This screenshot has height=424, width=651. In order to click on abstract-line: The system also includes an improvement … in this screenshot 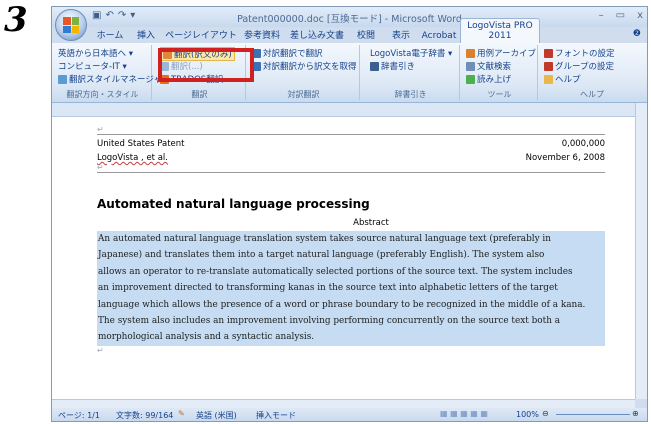, I will do `click(329, 321)`.